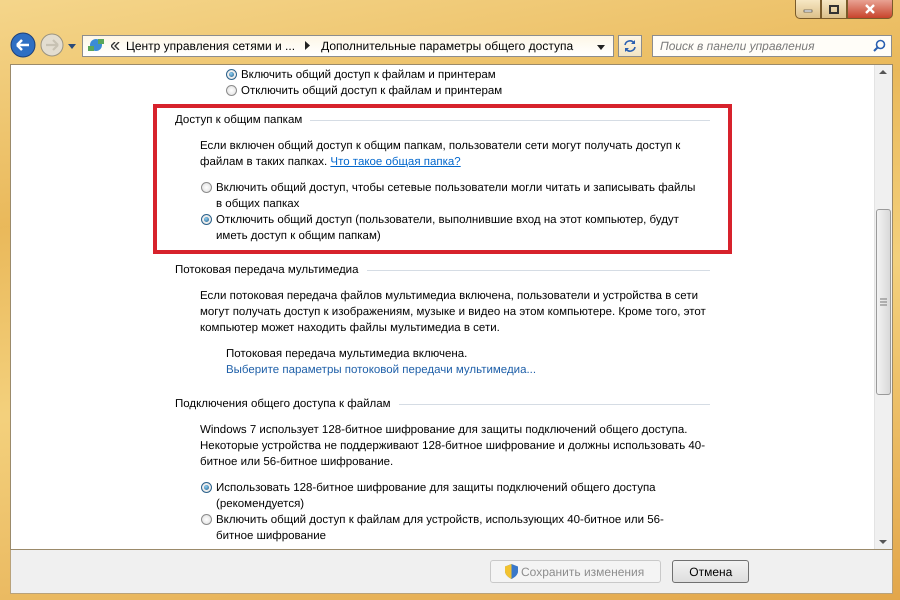  I want to click on radio-label: Использовать 128-битное шифрование для защиты подключений общего доступа (рекомендуется), so click(436, 496).